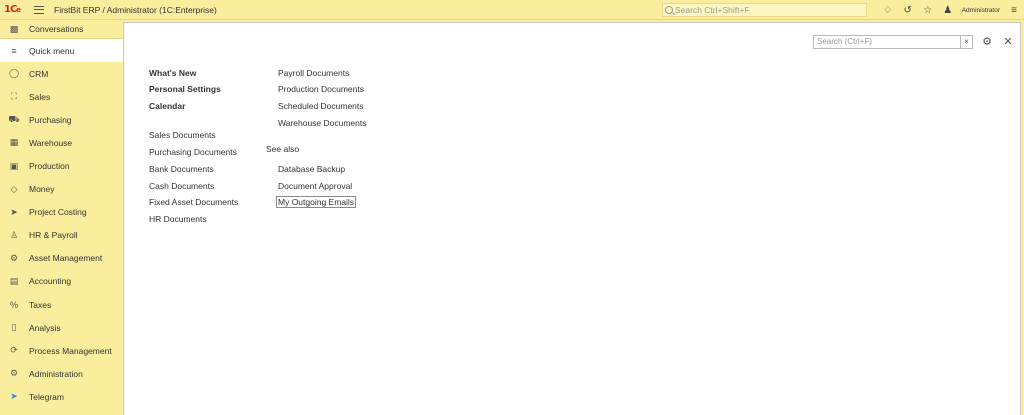 This screenshot has width=1024, height=415. I want to click on sidebar-item-administration: ⚙ Administration, so click(61, 373).